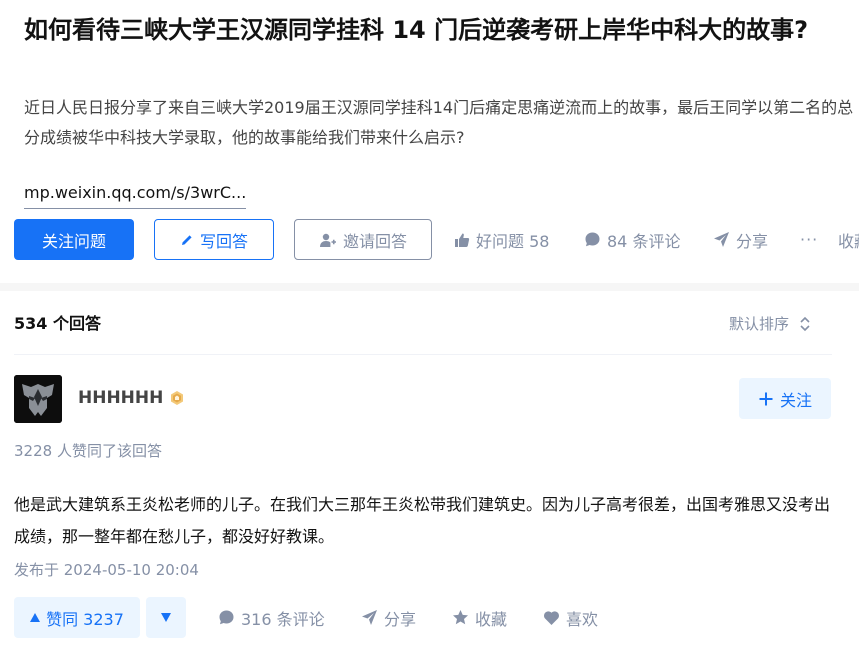 The width and height of the screenshot is (859, 653). What do you see at coordinates (766, 399) in the screenshot?
I see `plus-icon` at bounding box center [766, 399].